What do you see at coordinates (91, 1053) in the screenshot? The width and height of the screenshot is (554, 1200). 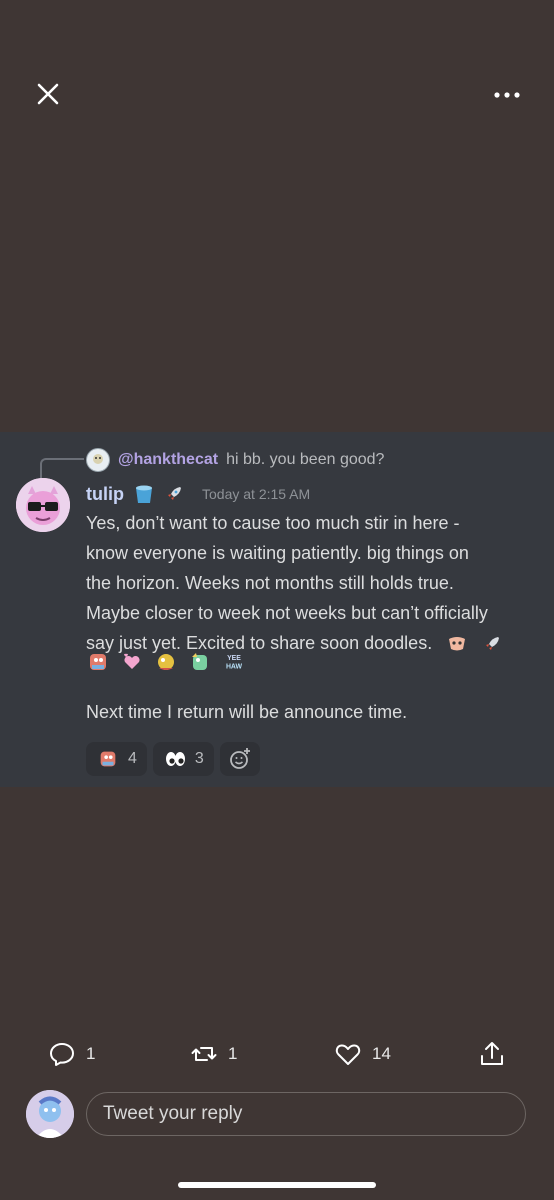 I see `reply-count: 1` at bounding box center [91, 1053].